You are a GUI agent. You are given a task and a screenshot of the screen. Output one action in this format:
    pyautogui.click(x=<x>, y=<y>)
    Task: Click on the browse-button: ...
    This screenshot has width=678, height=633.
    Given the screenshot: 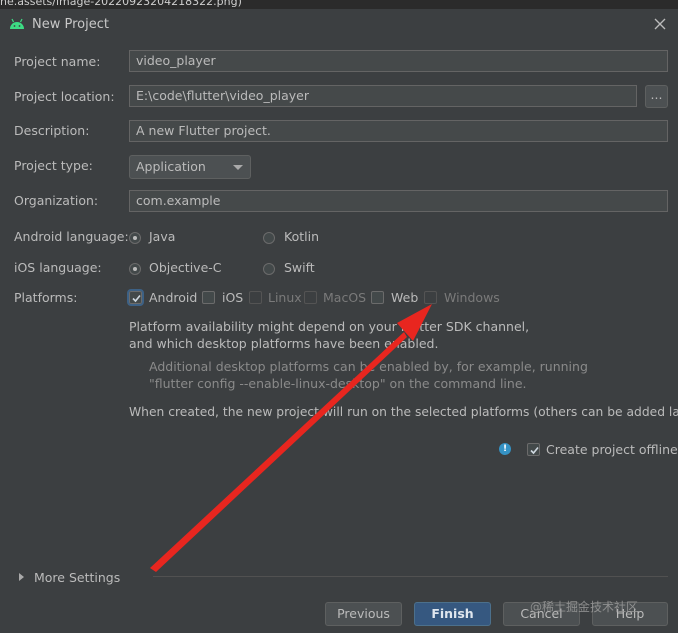 What is the action you would take?
    pyautogui.click(x=656, y=96)
    